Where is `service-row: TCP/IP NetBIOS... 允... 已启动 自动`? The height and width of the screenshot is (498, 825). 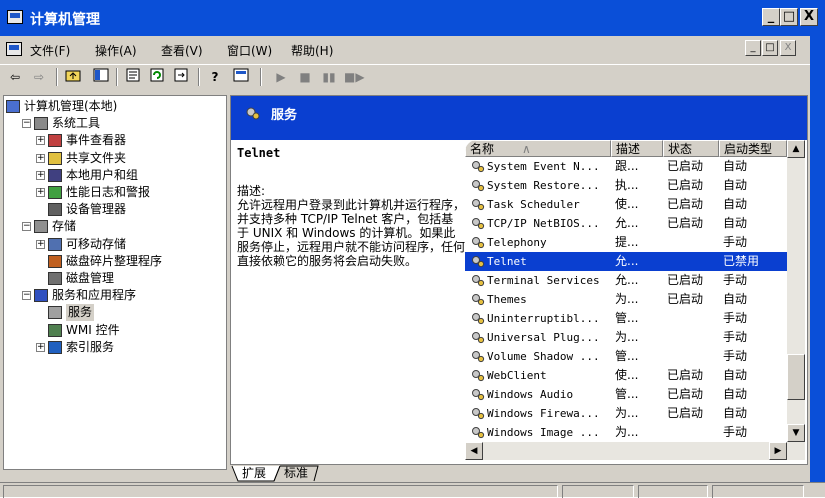
service-row: TCP/IP NetBIOS... 允... 已启动 自动 is located at coordinates (626, 223).